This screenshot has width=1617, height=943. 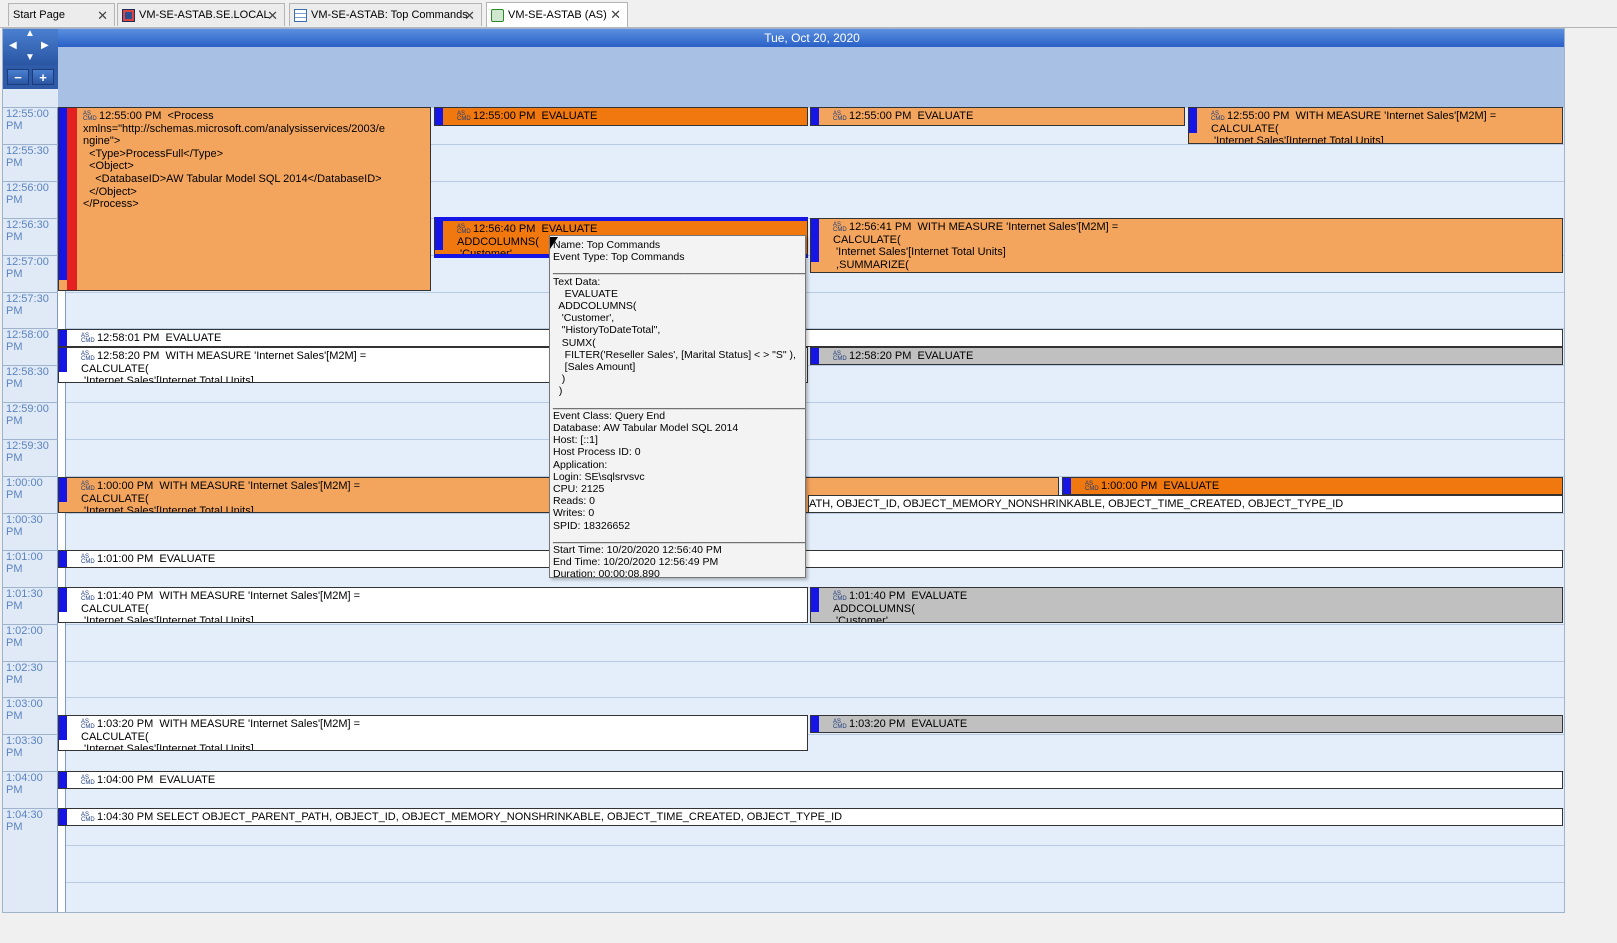 What do you see at coordinates (820, 780) in the screenshot?
I see `event-text: AS CMD 1:04:00 PM EVALUATE` at bounding box center [820, 780].